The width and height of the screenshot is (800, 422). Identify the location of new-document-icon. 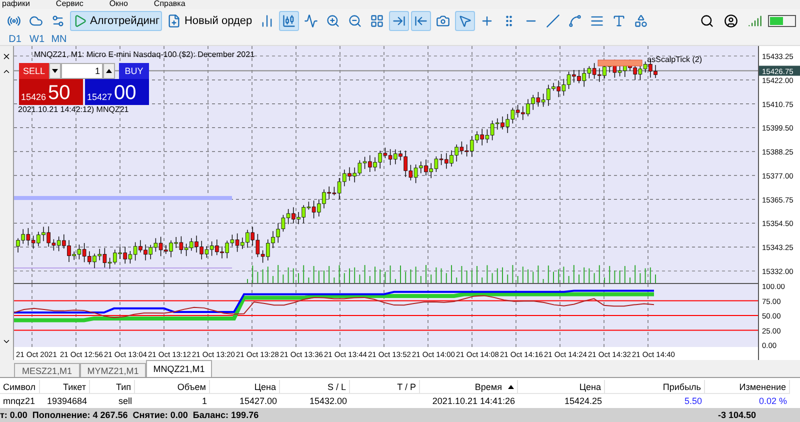
(174, 21).